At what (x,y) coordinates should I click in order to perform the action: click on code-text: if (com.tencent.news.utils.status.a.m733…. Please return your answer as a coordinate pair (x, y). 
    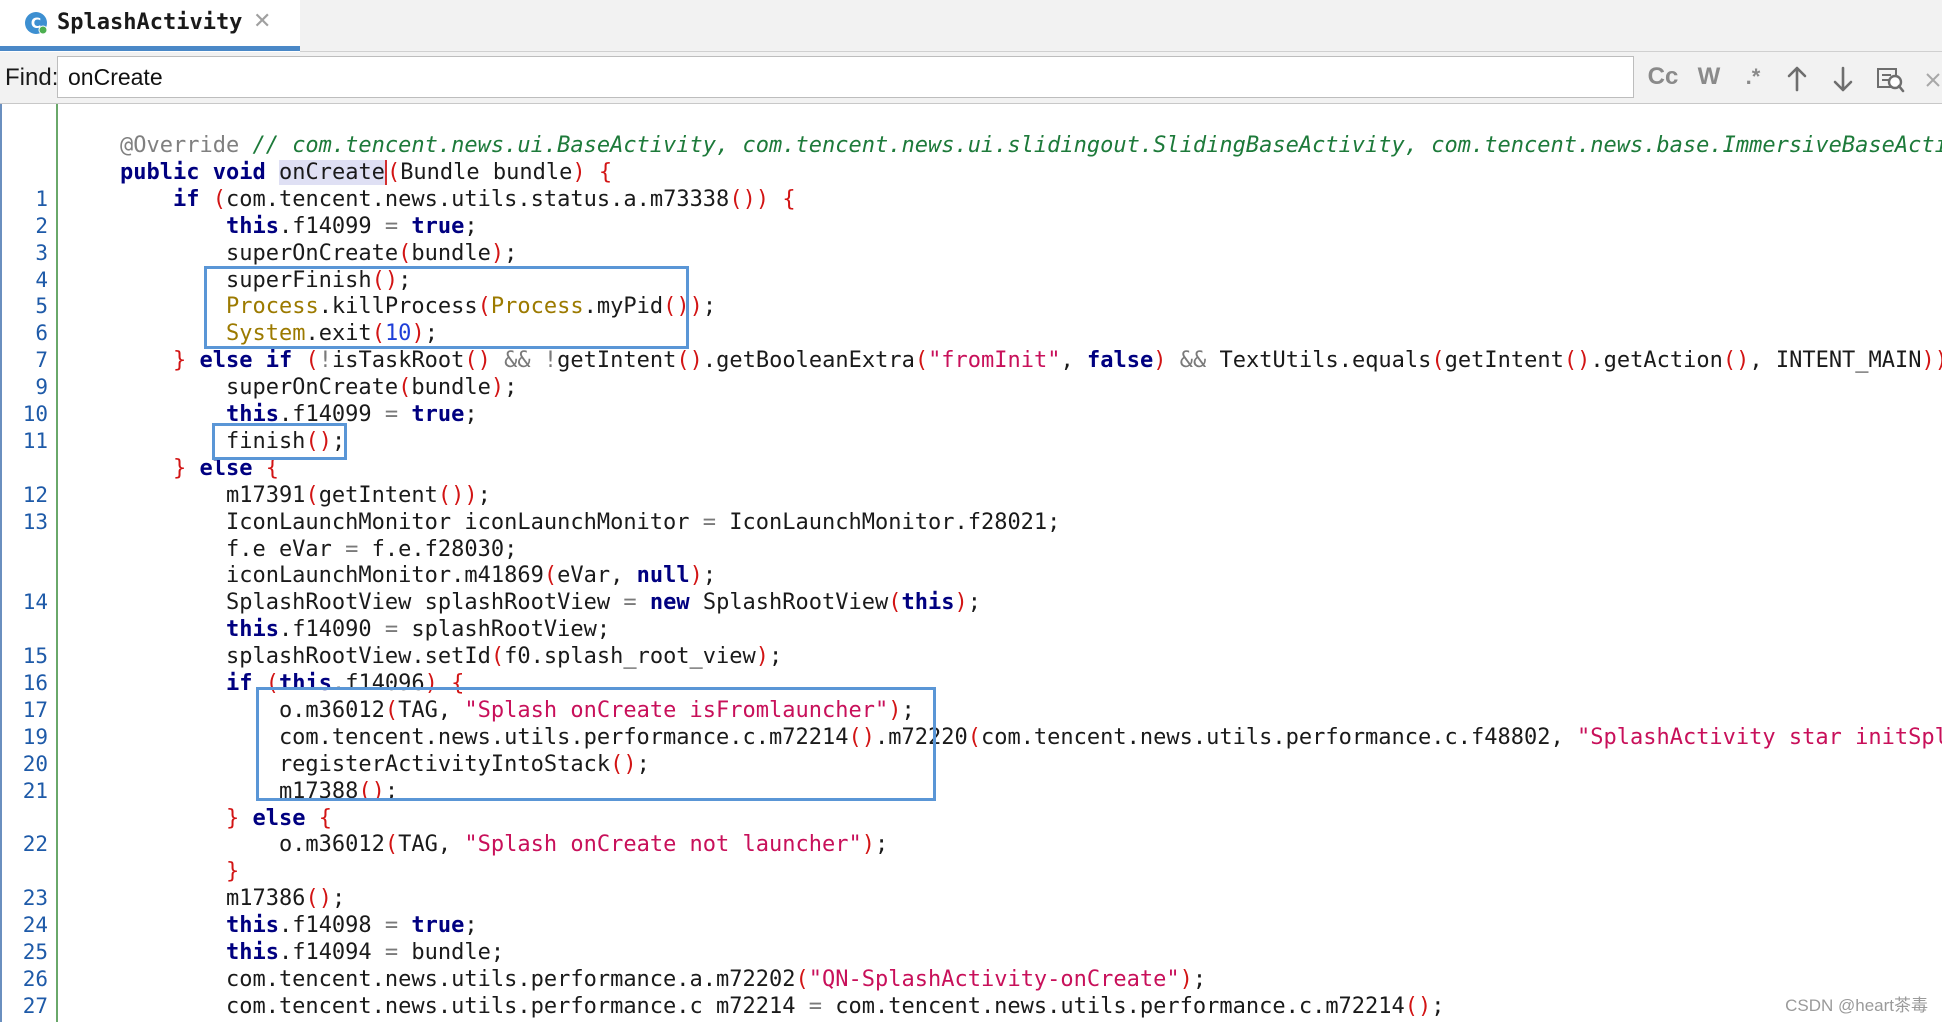
    Looking at the image, I should click on (484, 199).